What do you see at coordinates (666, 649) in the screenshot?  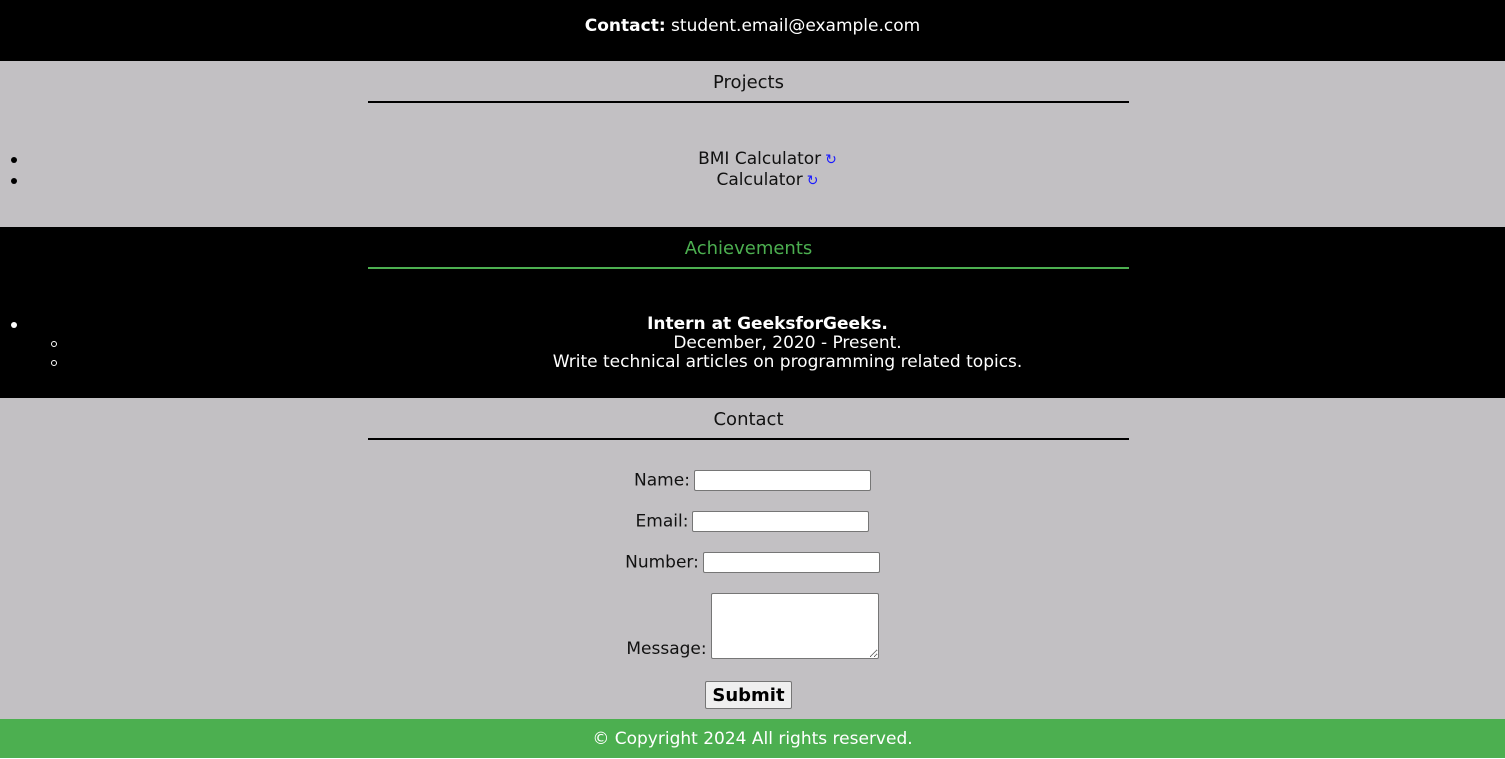 I see `message-label: Message:` at bounding box center [666, 649].